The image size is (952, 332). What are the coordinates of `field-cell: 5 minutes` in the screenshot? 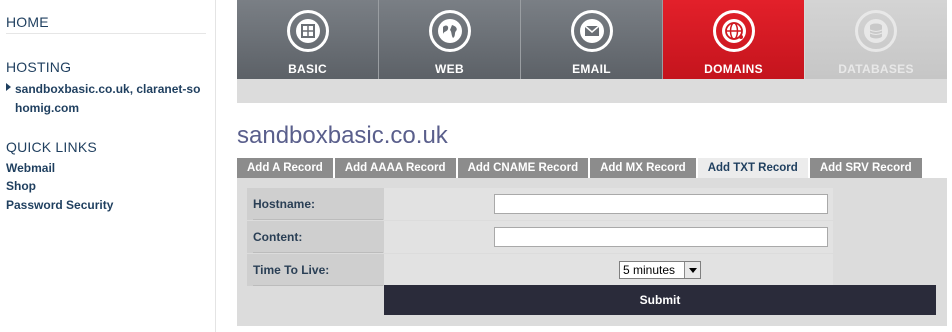 It's located at (608, 270).